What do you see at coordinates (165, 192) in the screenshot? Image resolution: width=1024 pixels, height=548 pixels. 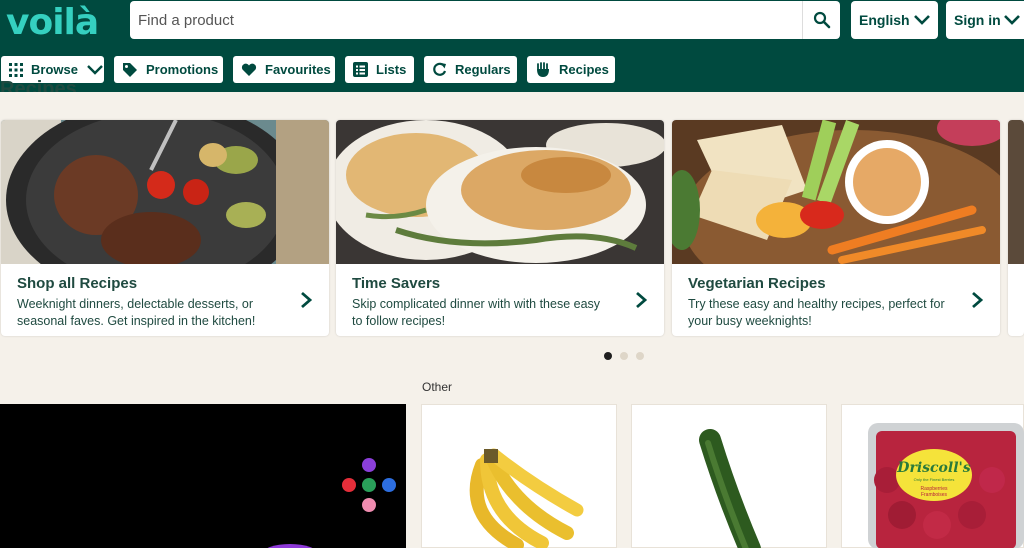 I see `grilled-meat-image` at bounding box center [165, 192].